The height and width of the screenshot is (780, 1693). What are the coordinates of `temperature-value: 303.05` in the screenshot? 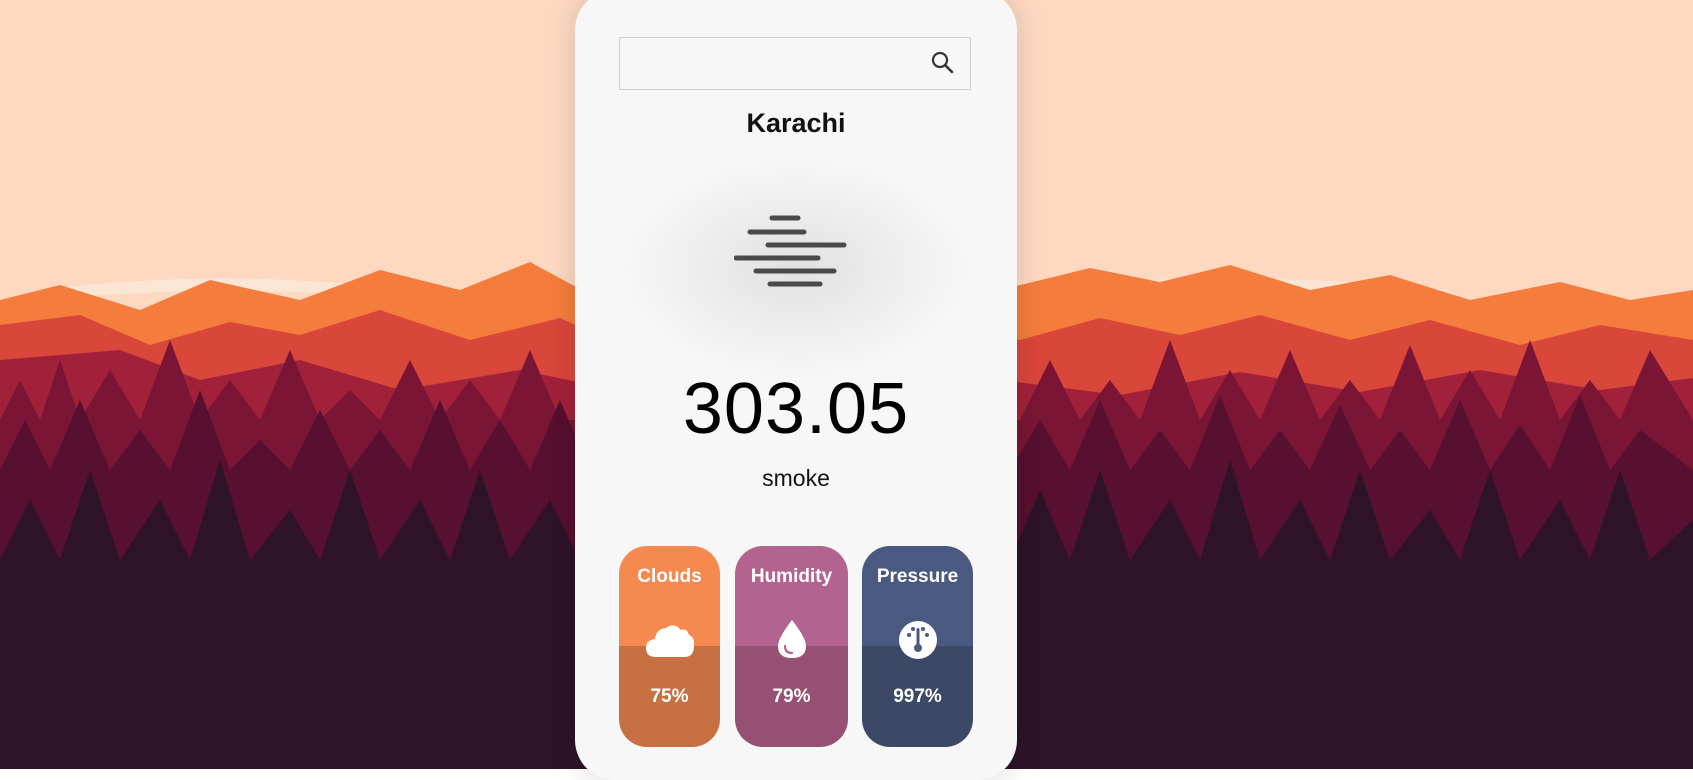 It's located at (796, 409).